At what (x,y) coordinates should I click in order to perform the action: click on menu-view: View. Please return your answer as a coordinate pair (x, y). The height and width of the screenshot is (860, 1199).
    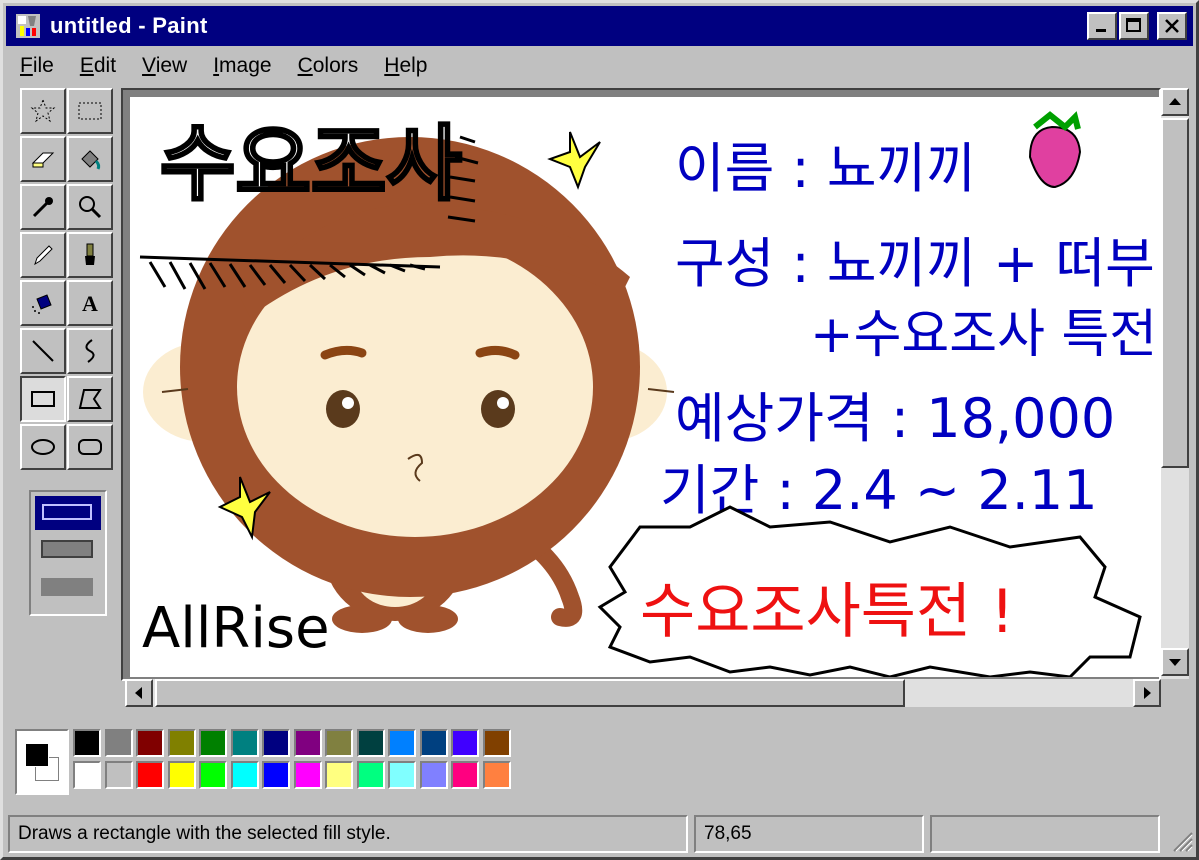
    Looking at the image, I should click on (163, 66).